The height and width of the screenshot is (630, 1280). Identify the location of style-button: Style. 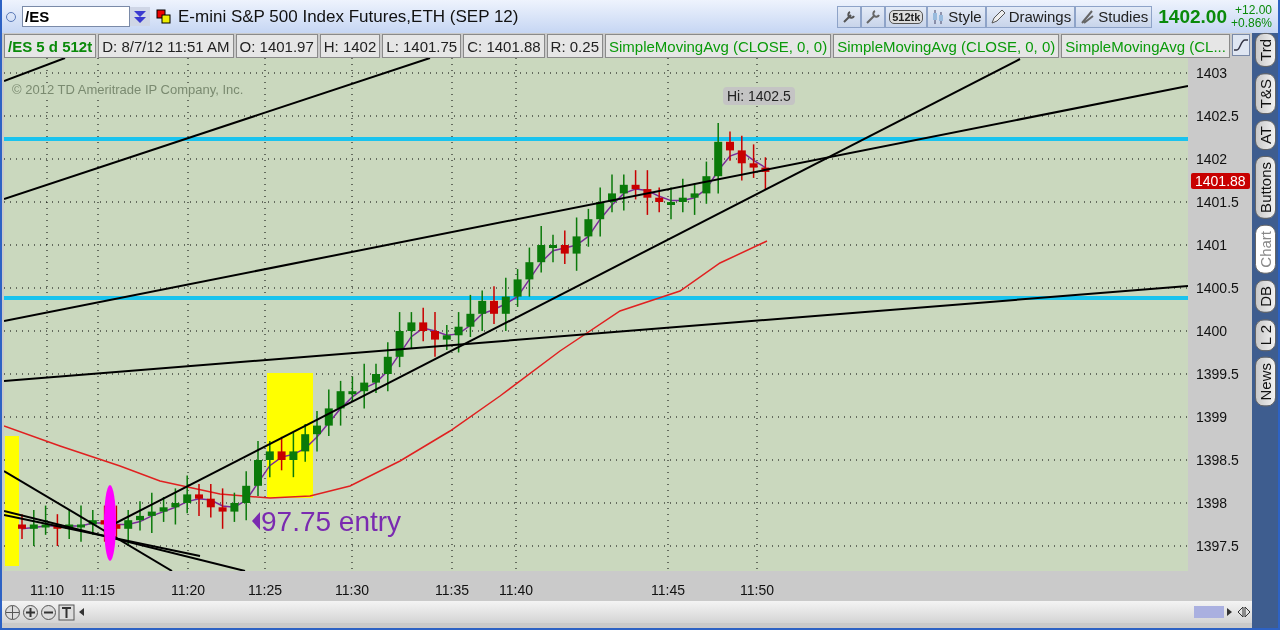
(956, 16).